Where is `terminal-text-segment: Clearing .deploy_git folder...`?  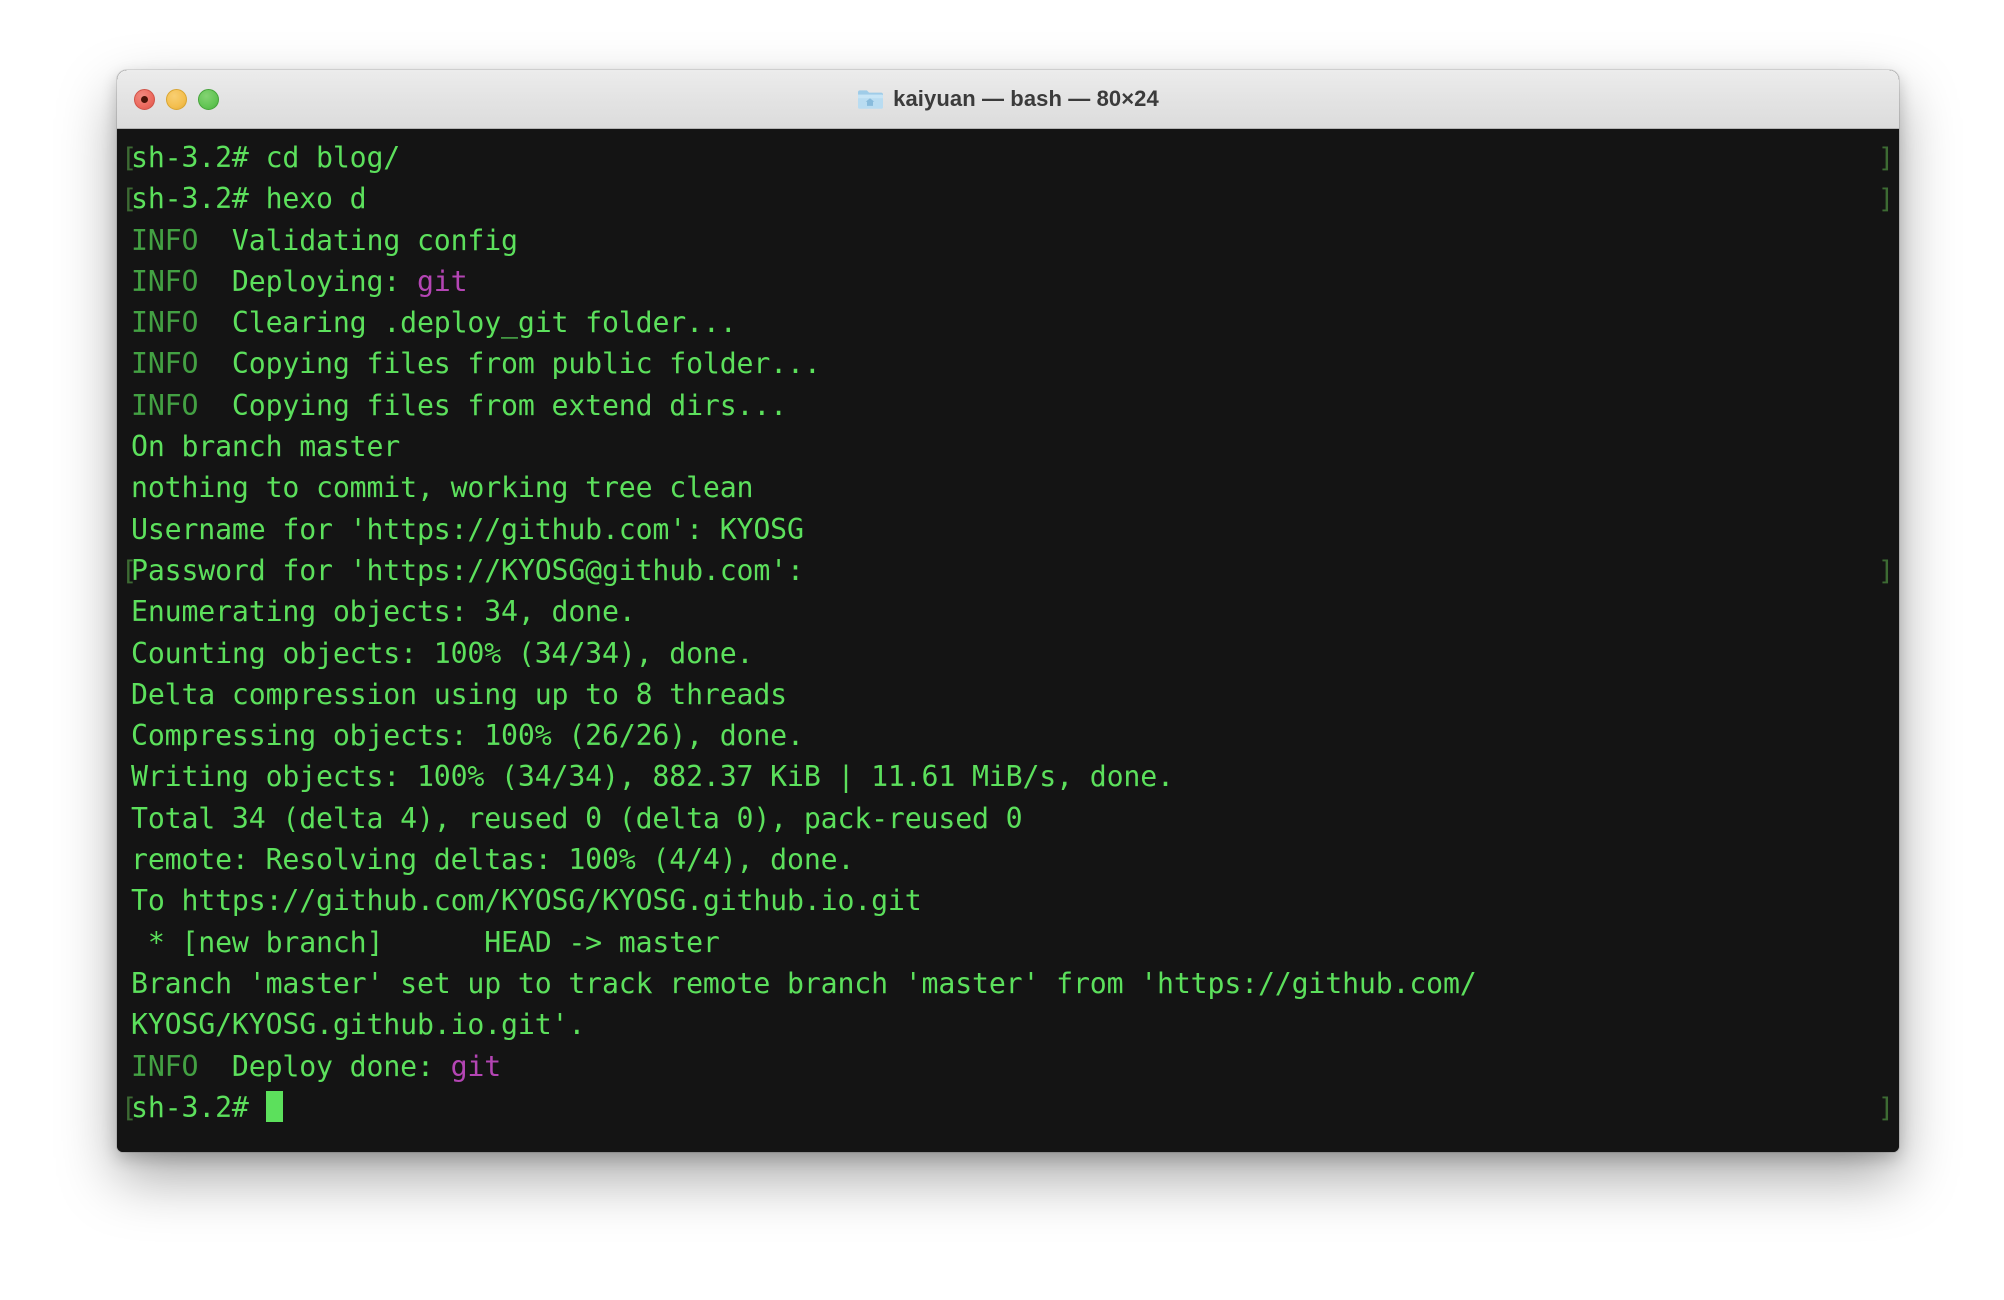 terminal-text-segment: Clearing .deploy_git folder... is located at coordinates (476, 323).